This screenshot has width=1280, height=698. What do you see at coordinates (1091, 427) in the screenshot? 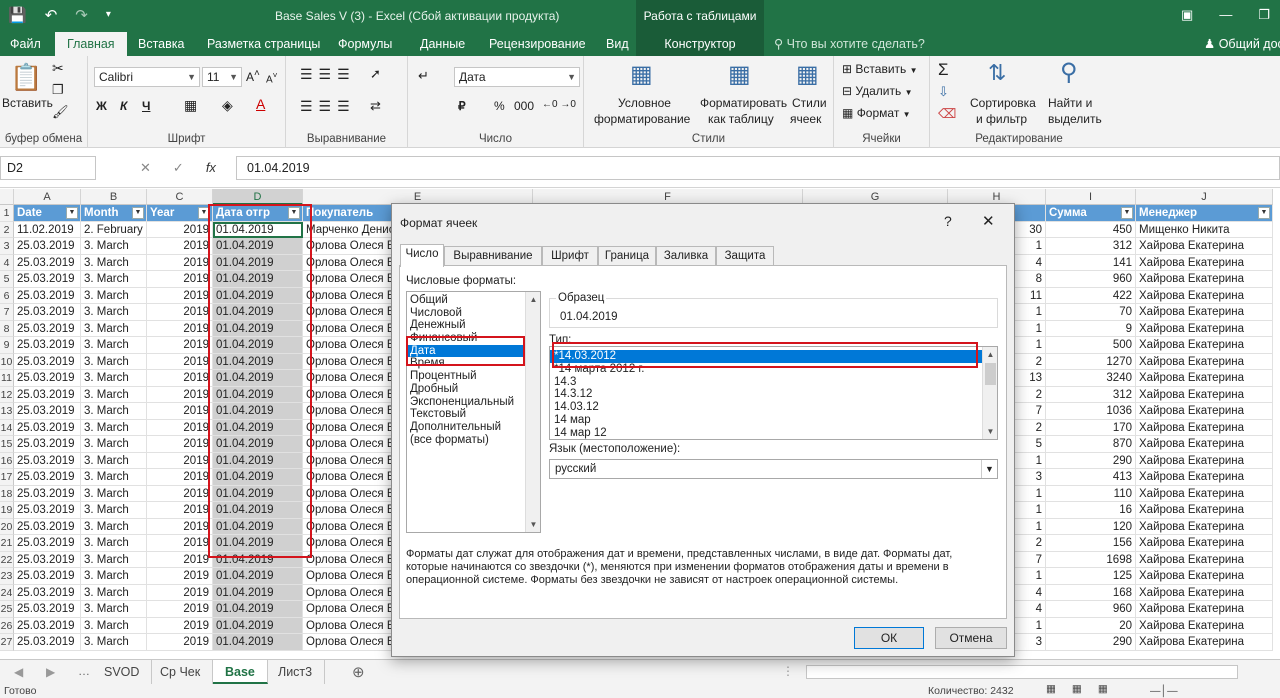
I see `cell-sum: 170` at bounding box center [1091, 427].